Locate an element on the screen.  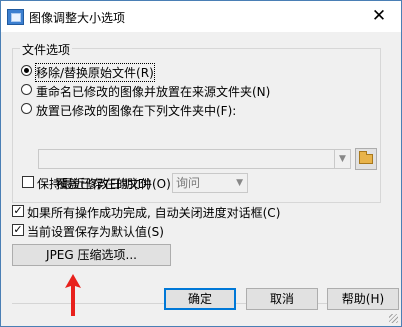
radio-replace-original-label: 移除/替换原始文件(R) is located at coordinates (95, 72).